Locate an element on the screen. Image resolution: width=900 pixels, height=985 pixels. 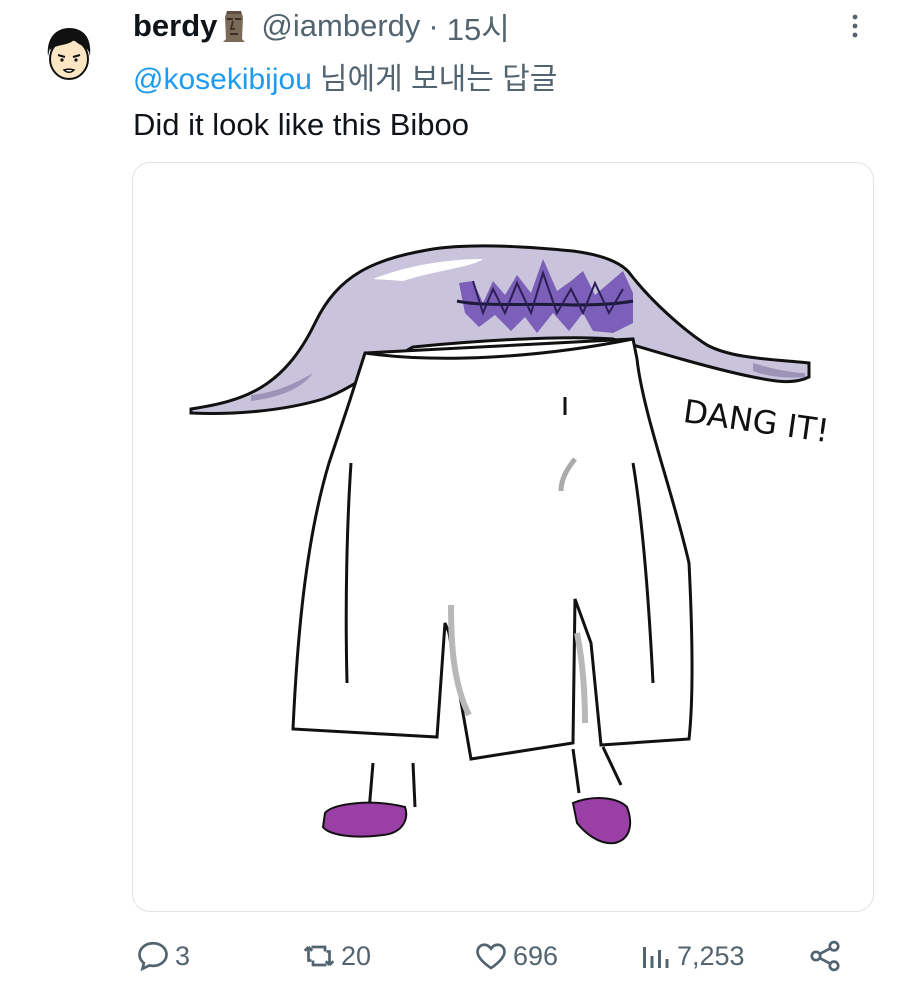
avatar is located at coordinates (69, 53).